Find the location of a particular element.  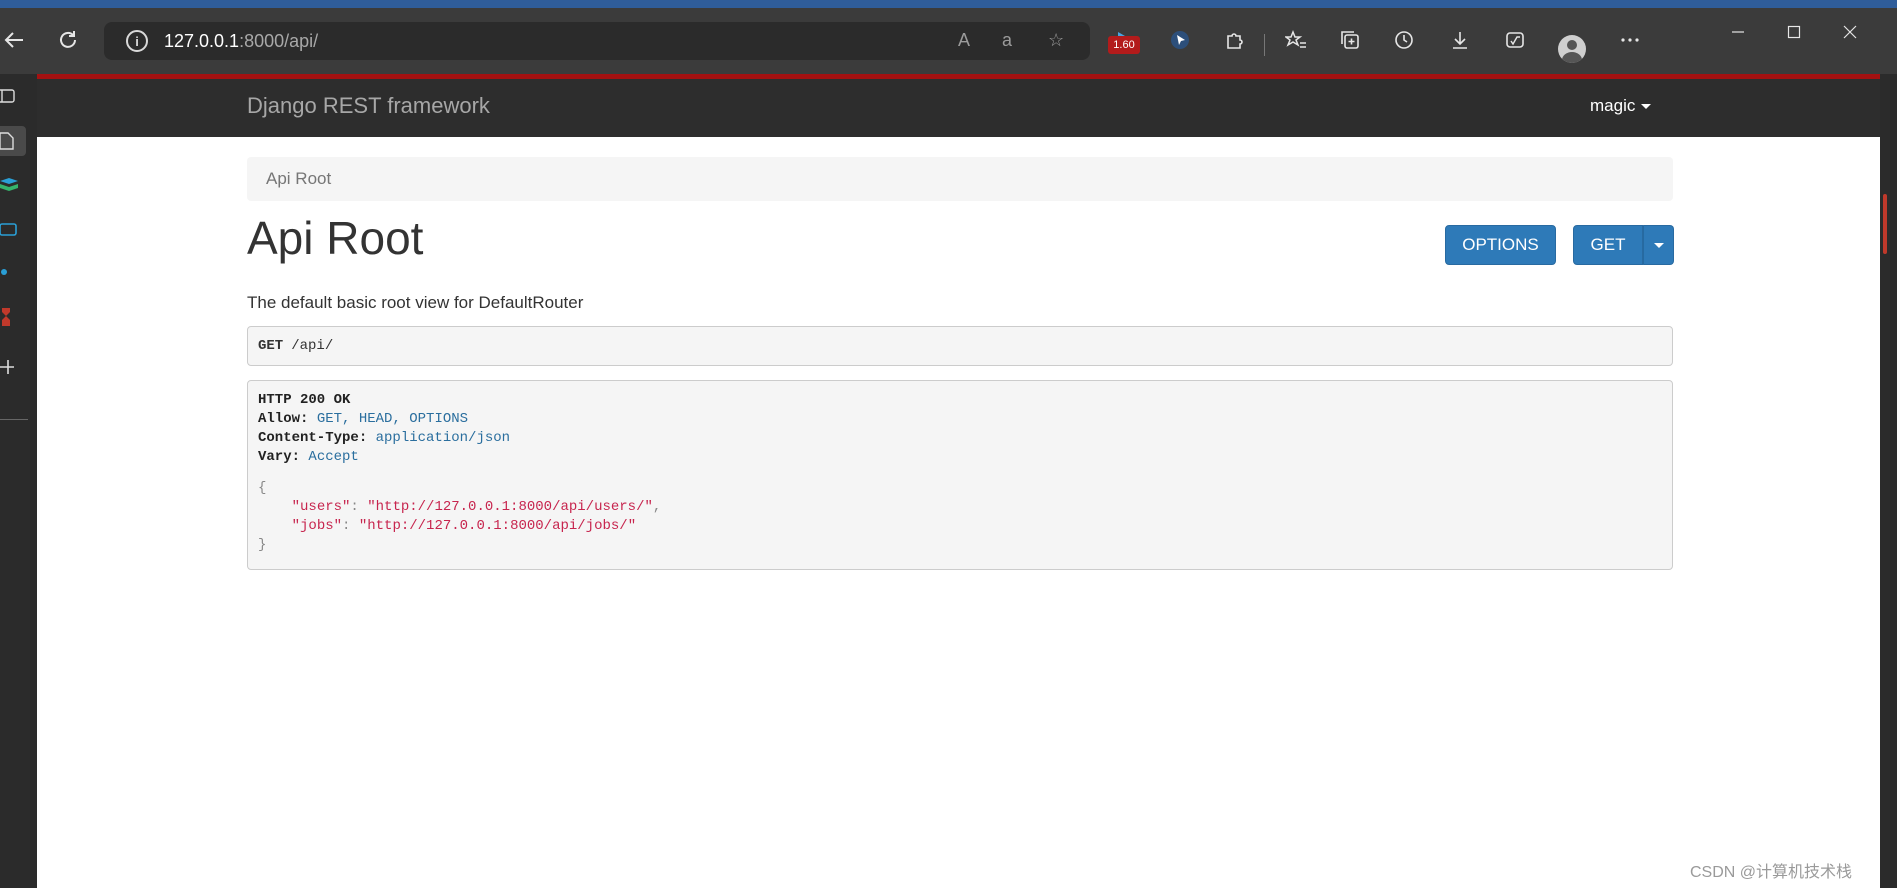

favorites-icon is located at coordinates (1296, 40).